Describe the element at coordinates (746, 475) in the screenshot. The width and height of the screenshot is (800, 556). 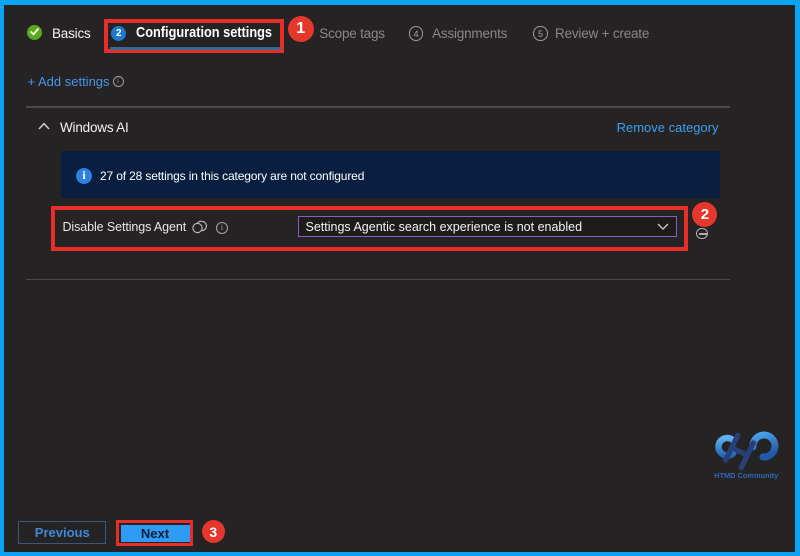
I see `svg-text: HTMD Community` at that location.